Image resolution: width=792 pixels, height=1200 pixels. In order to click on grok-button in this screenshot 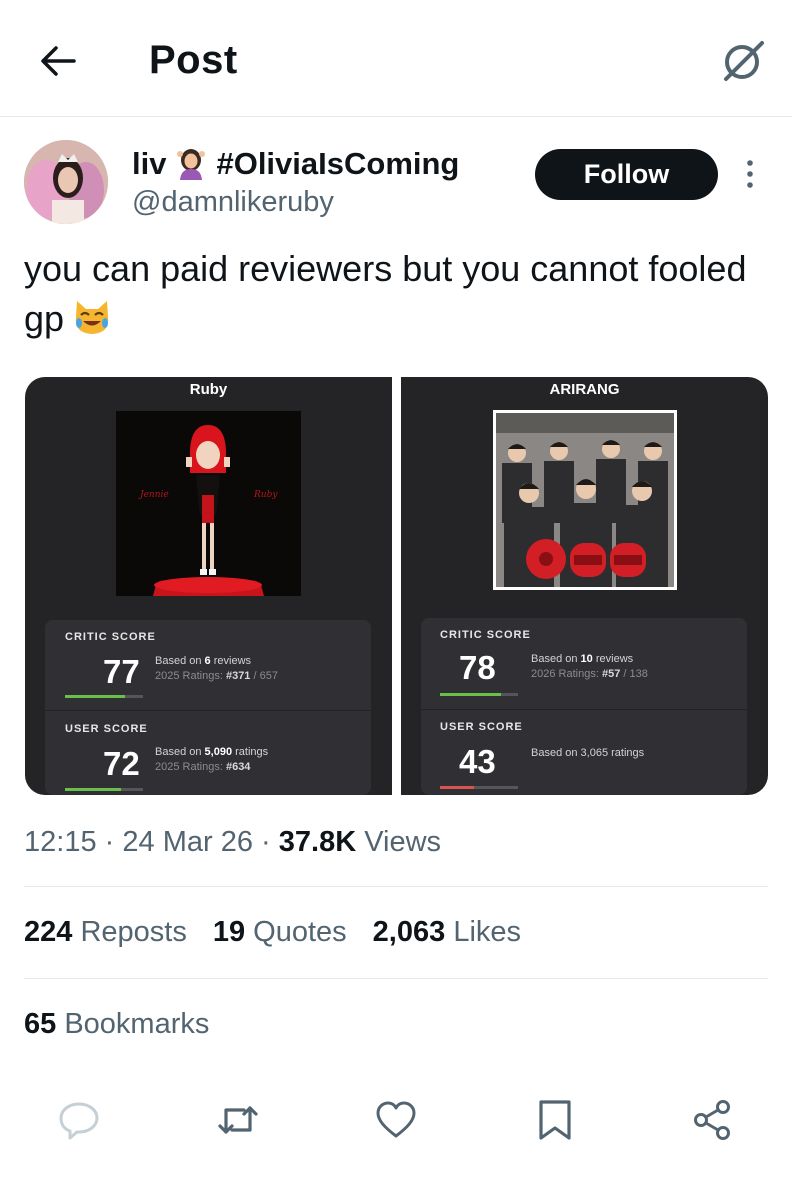, I will do `click(743, 61)`.